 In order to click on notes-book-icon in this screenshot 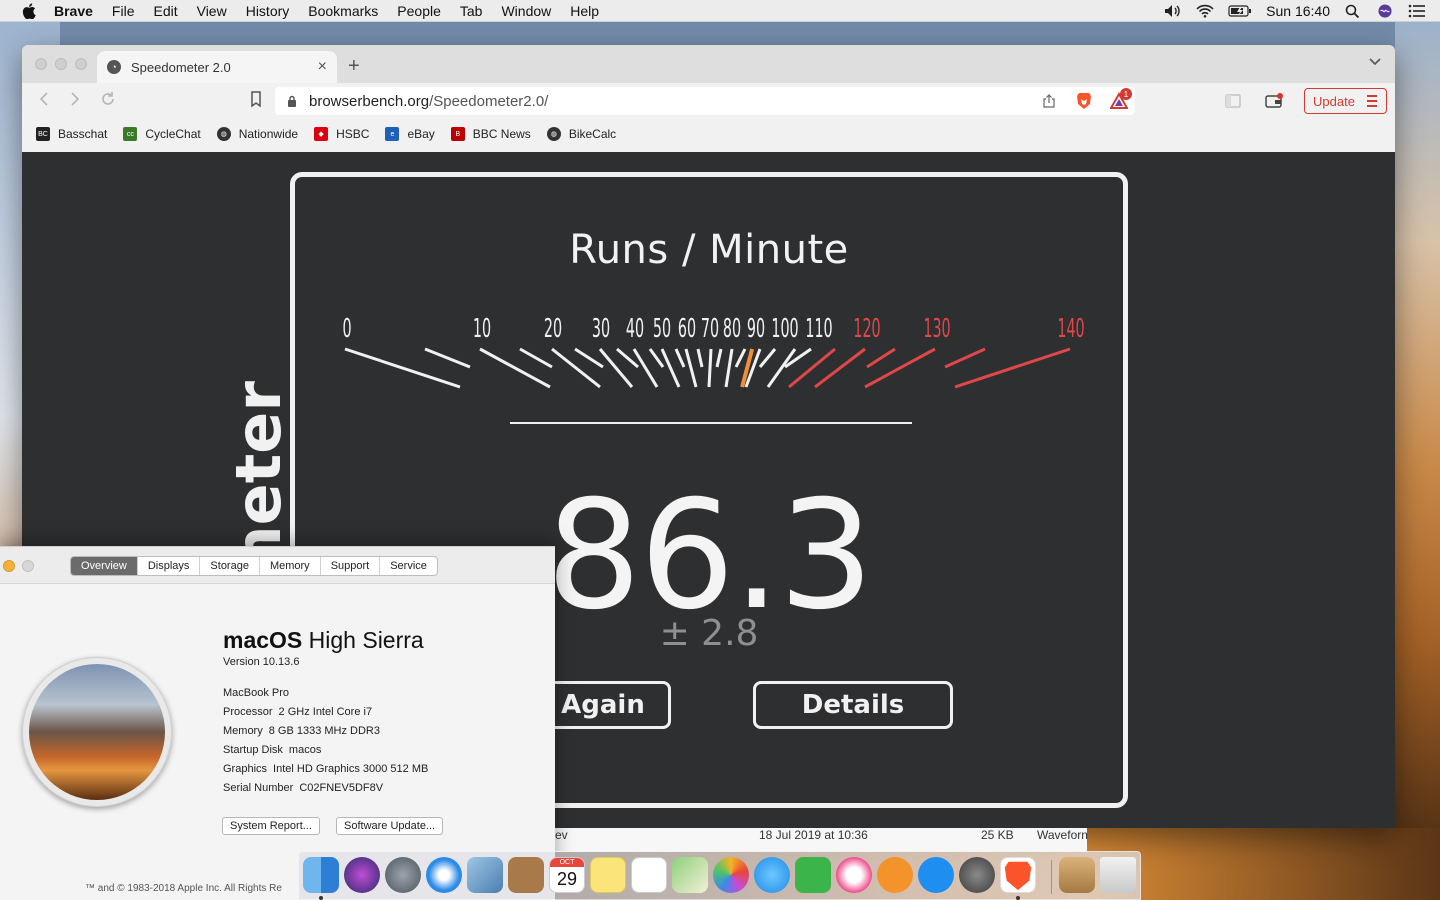, I will do `click(526, 875)`.